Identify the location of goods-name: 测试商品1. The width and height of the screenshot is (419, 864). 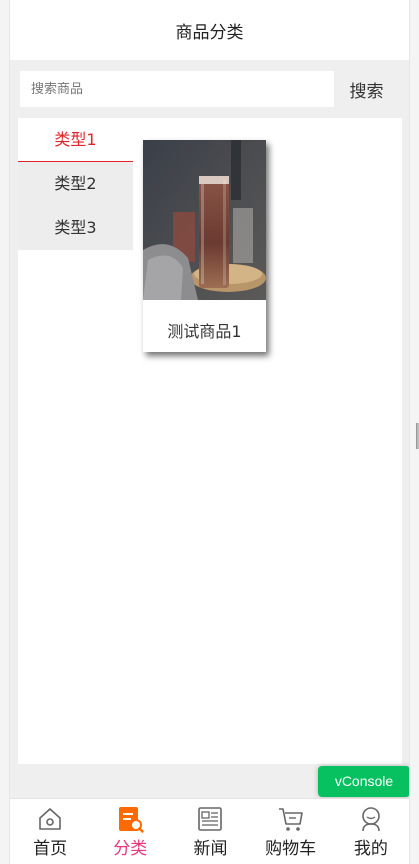
(204, 331).